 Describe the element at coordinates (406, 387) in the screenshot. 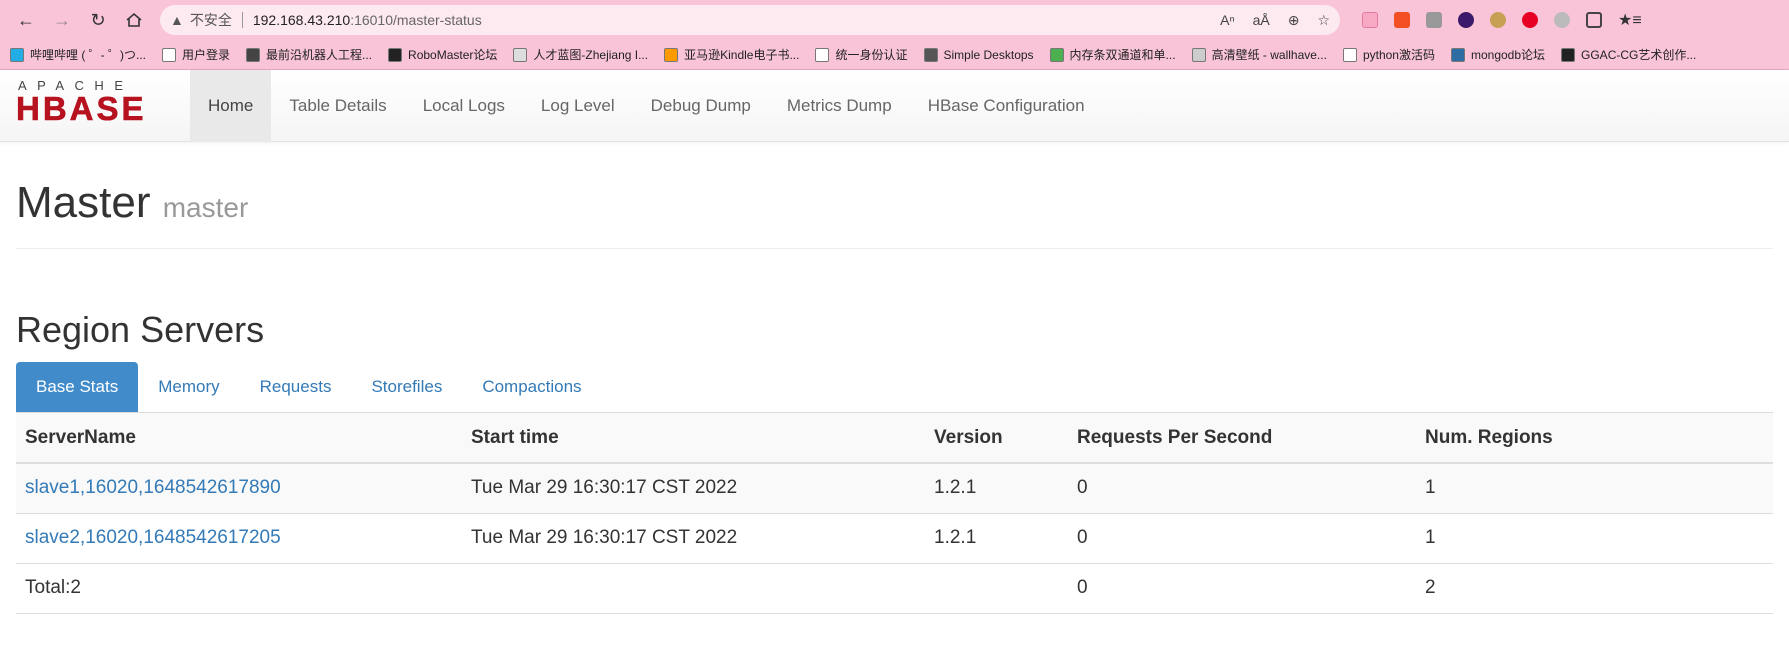

I see `tab-storefiles: Storefiles` at that location.